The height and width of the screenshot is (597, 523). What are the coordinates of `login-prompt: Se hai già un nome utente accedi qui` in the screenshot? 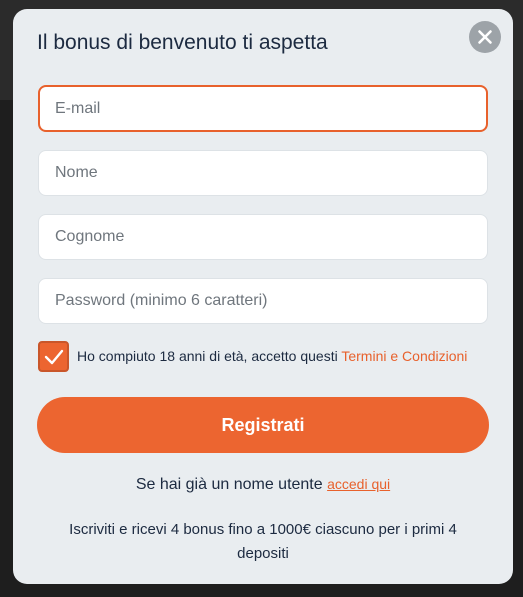 It's located at (263, 485).